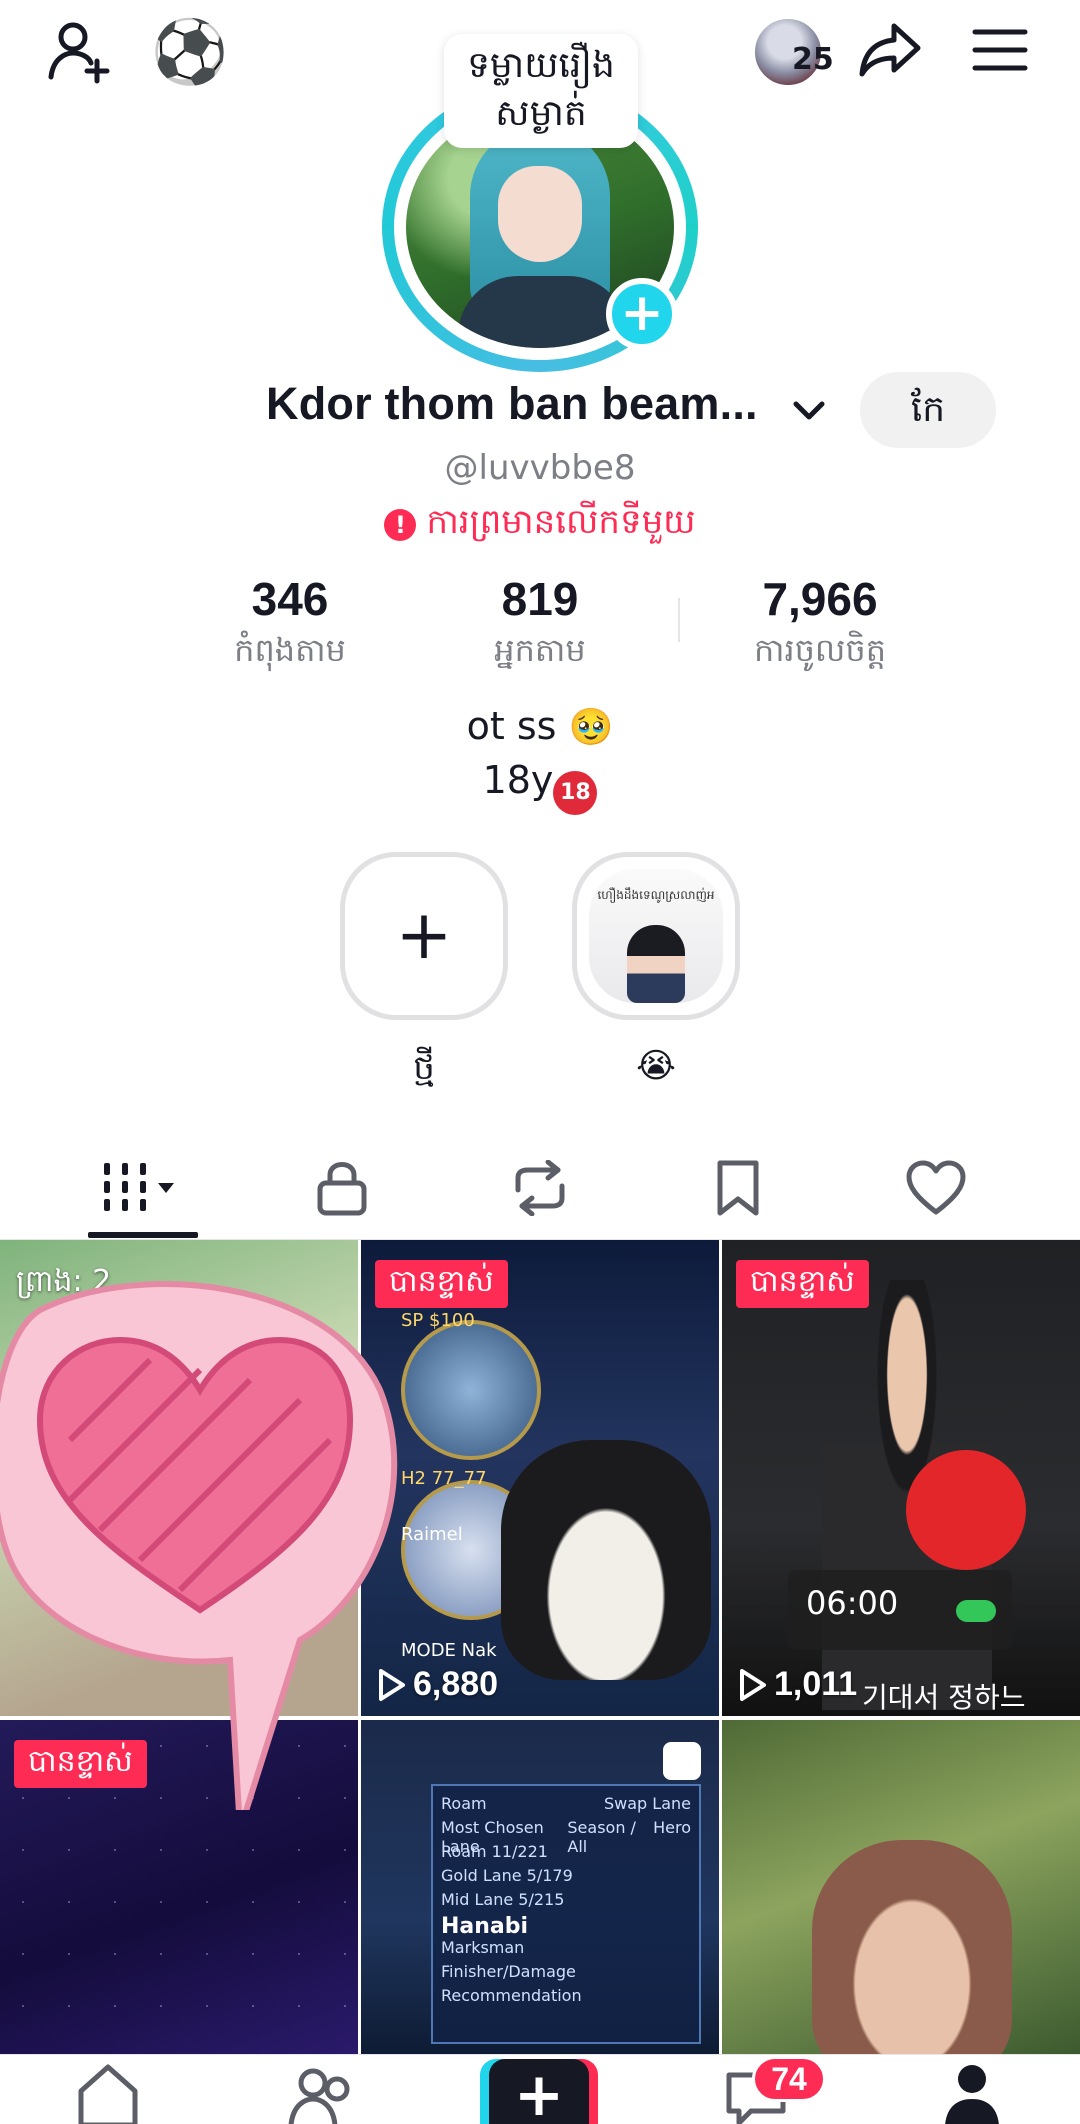 Image resolution: width=1080 pixels, height=2124 pixels. Describe the element at coordinates (199, 1545) in the screenshot. I see `heart-sticker-icon` at that location.